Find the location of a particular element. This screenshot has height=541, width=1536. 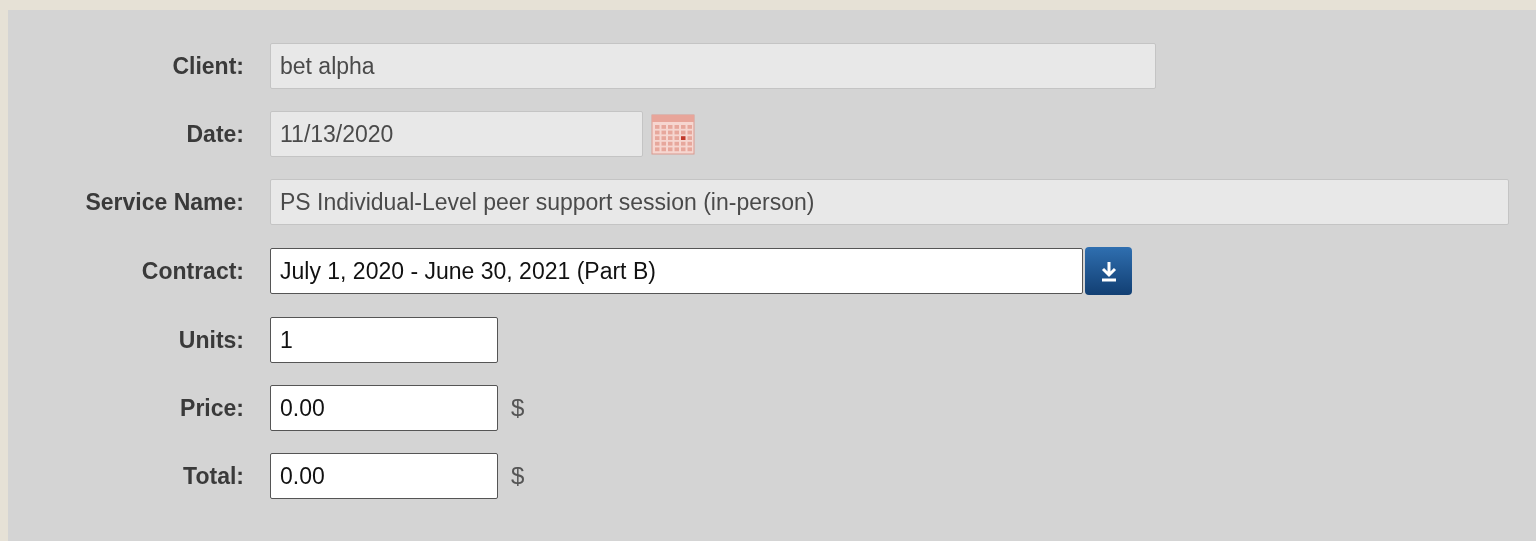

field-label: Units: is located at coordinates (210, 340).